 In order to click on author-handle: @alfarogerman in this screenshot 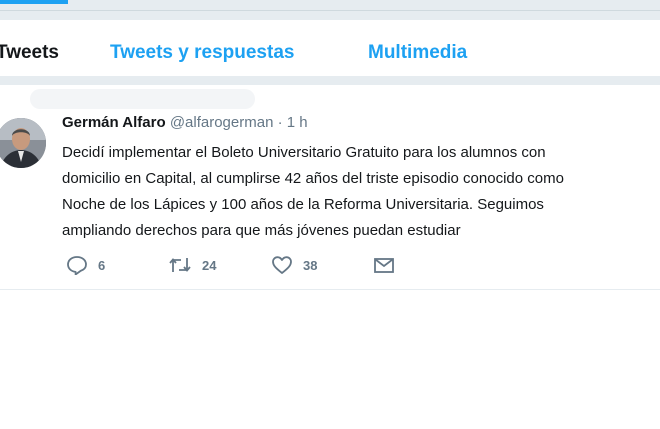, I will do `click(222, 122)`.